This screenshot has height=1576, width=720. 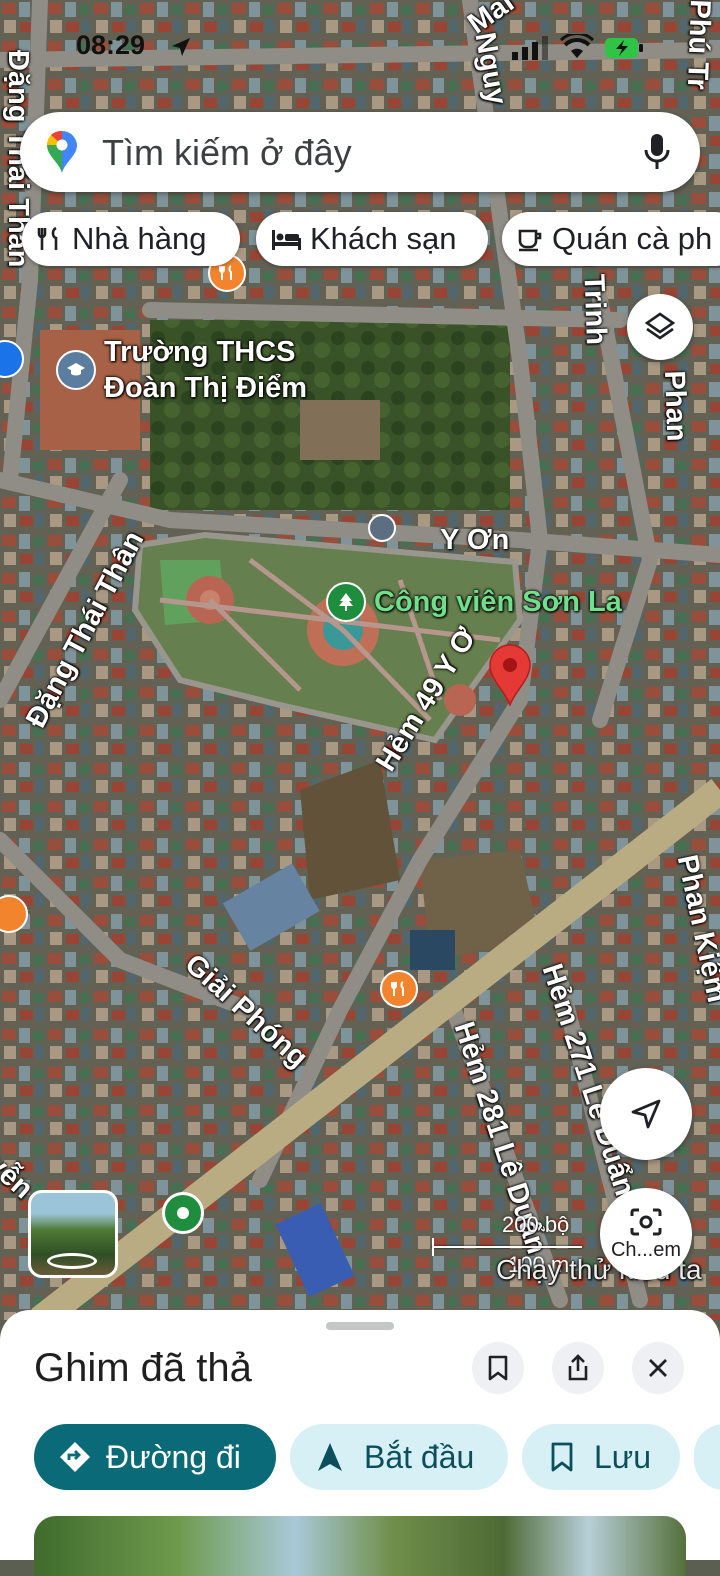 What do you see at coordinates (360, 1326) in the screenshot?
I see `sheet-drag-handle` at bounding box center [360, 1326].